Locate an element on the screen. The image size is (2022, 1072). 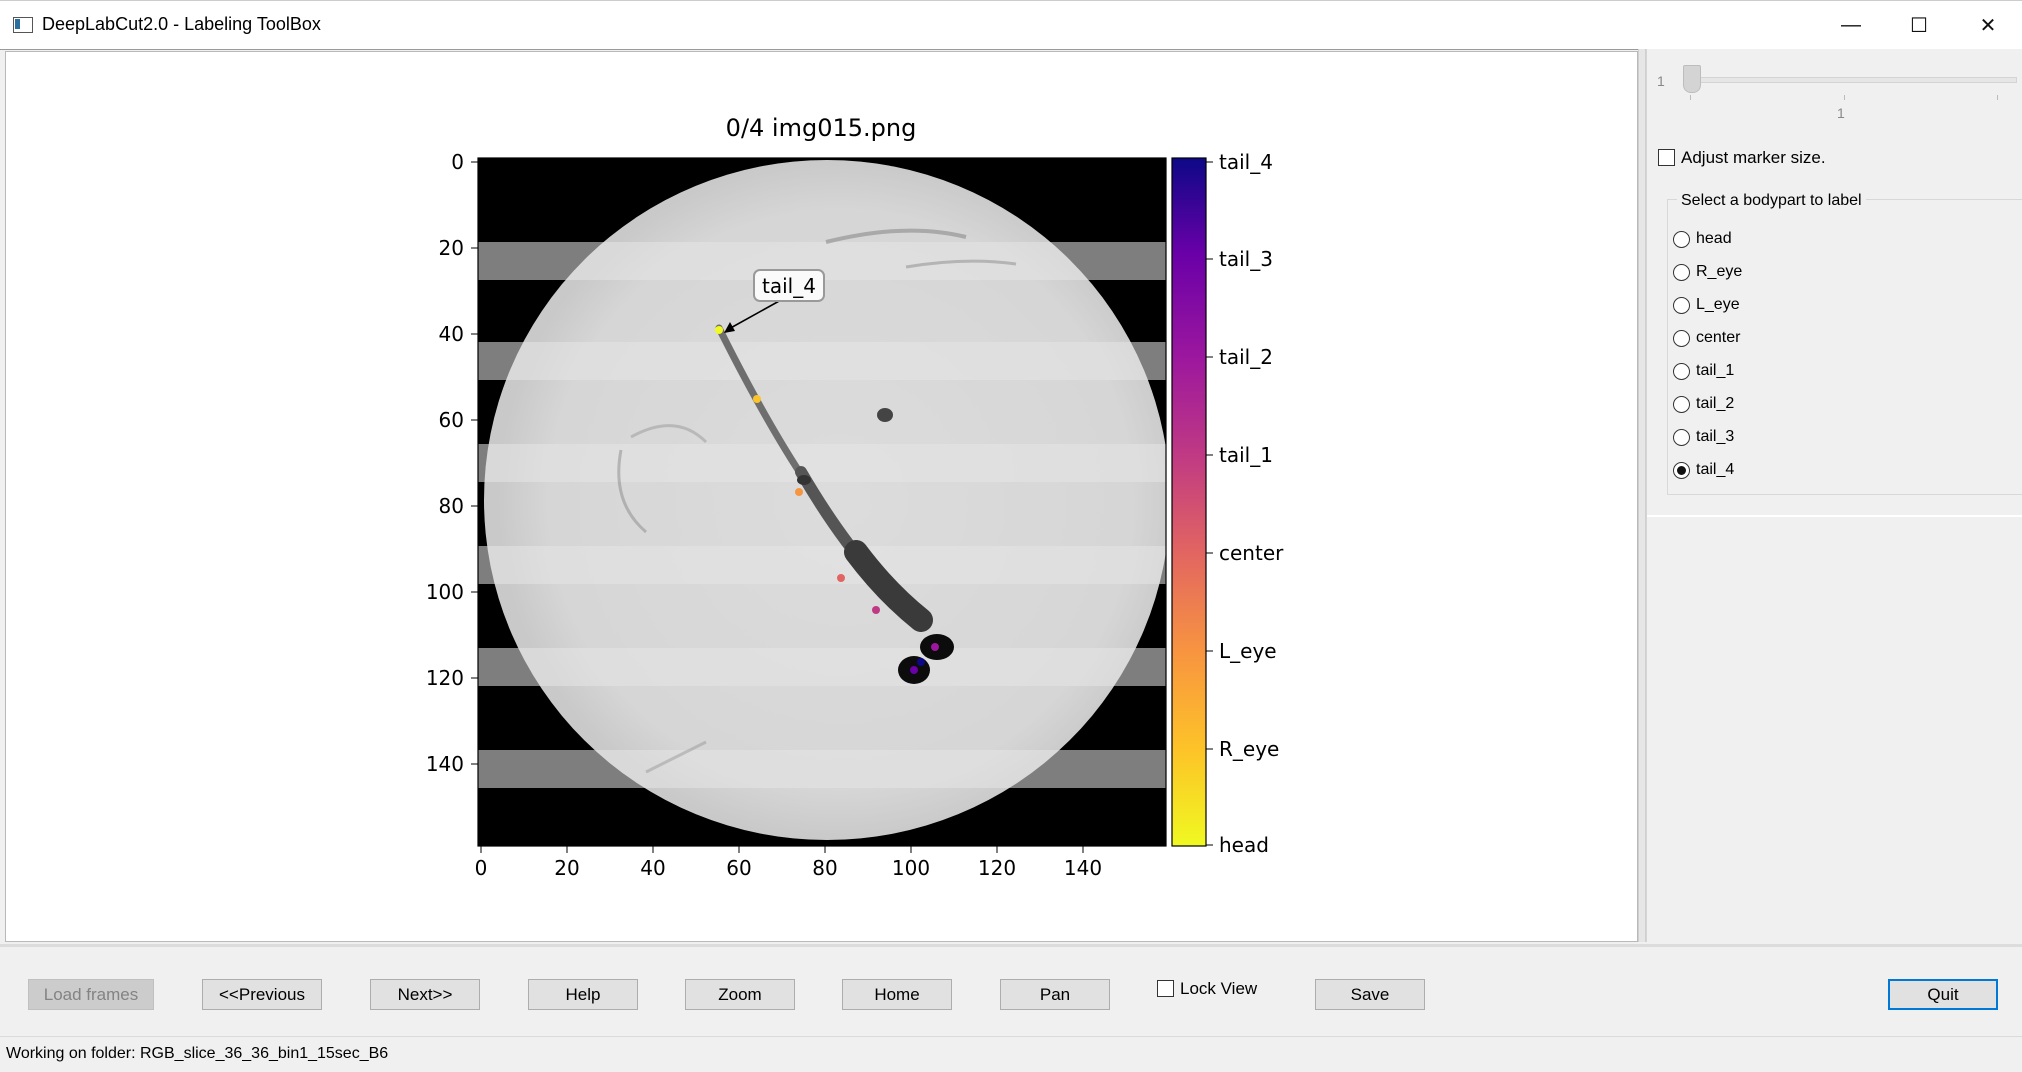
y-tick-label: 40 is located at coordinates (451, 334).